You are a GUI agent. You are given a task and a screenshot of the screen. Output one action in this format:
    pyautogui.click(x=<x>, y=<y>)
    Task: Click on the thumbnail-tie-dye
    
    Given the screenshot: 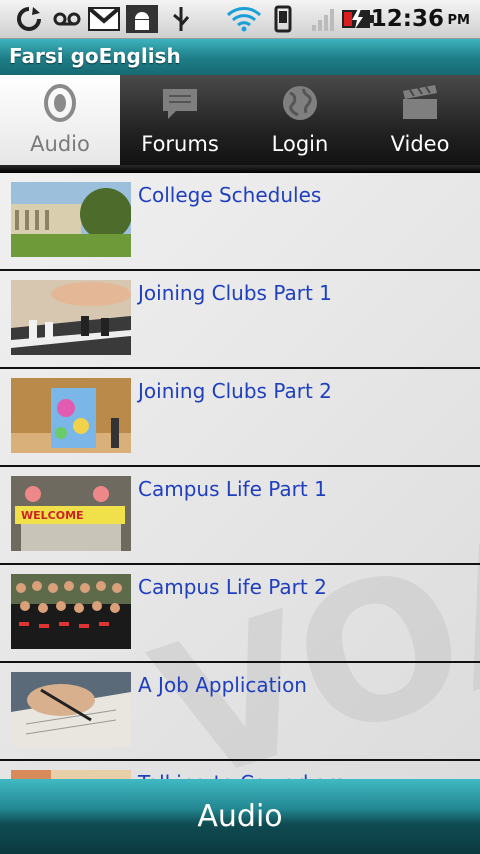 What is the action you would take?
    pyautogui.click(x=71, y=415)
    